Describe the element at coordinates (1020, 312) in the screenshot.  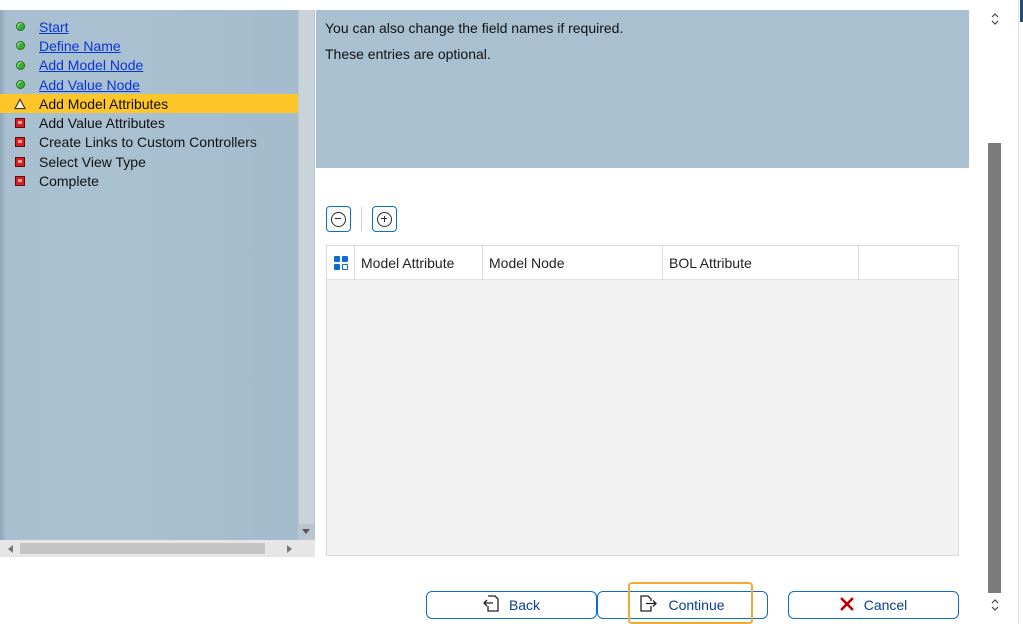
I see `window-edge-strip` at that location.